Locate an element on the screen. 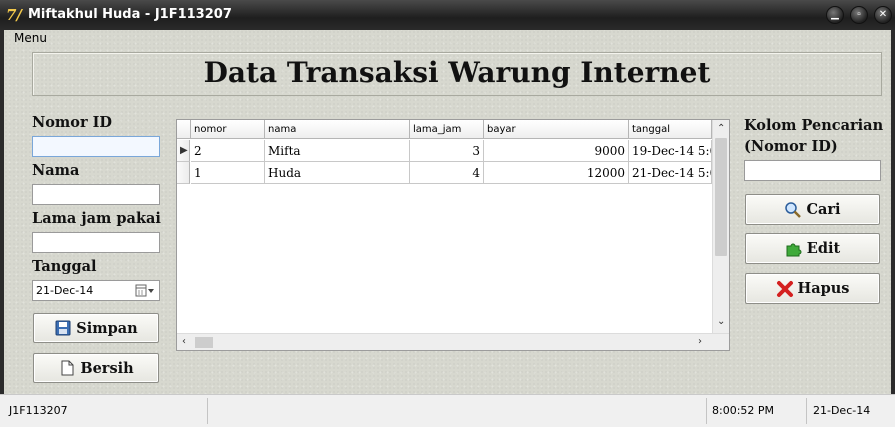  table-cell: Mifta is located at coordinates (337, 151).